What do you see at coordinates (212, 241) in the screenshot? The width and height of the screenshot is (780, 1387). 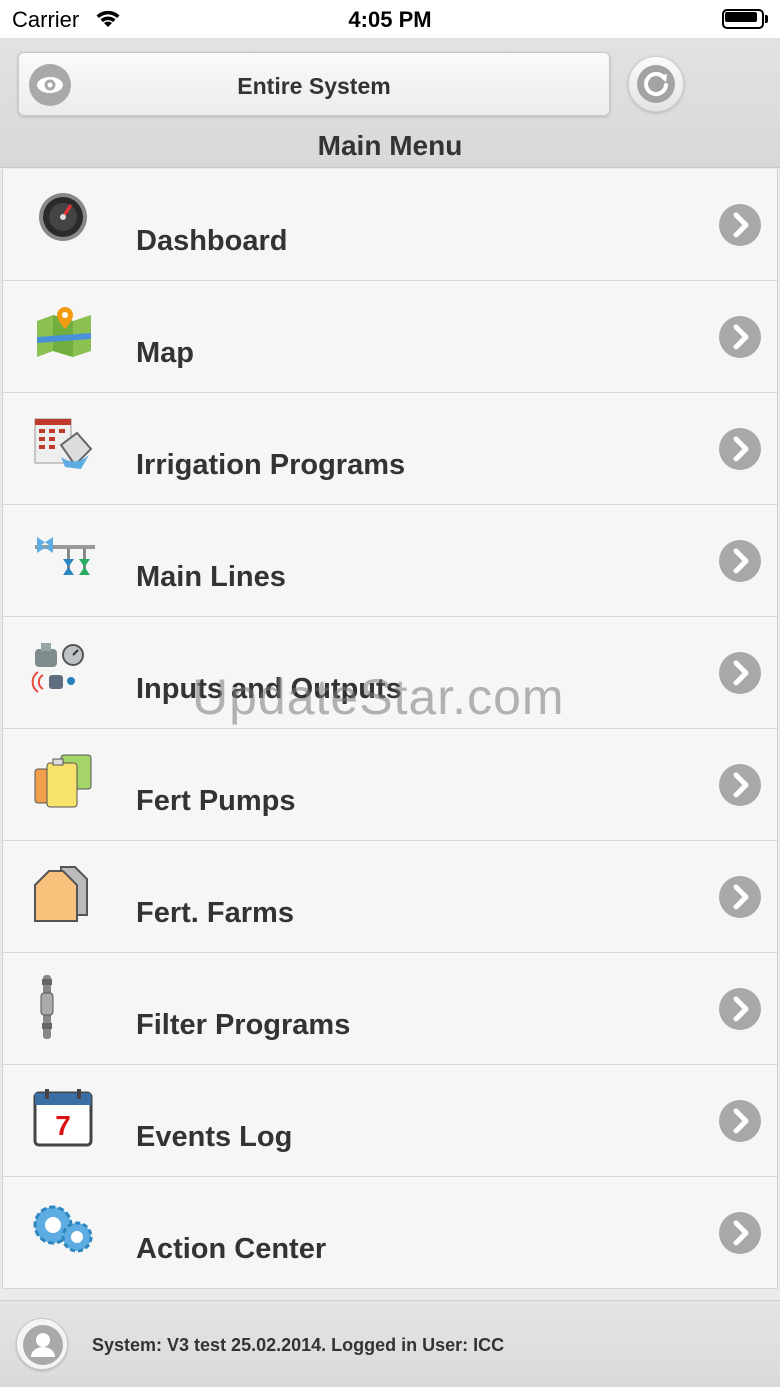 I see `menu-item-label: Dashboard` at bounding box center [212, 241].